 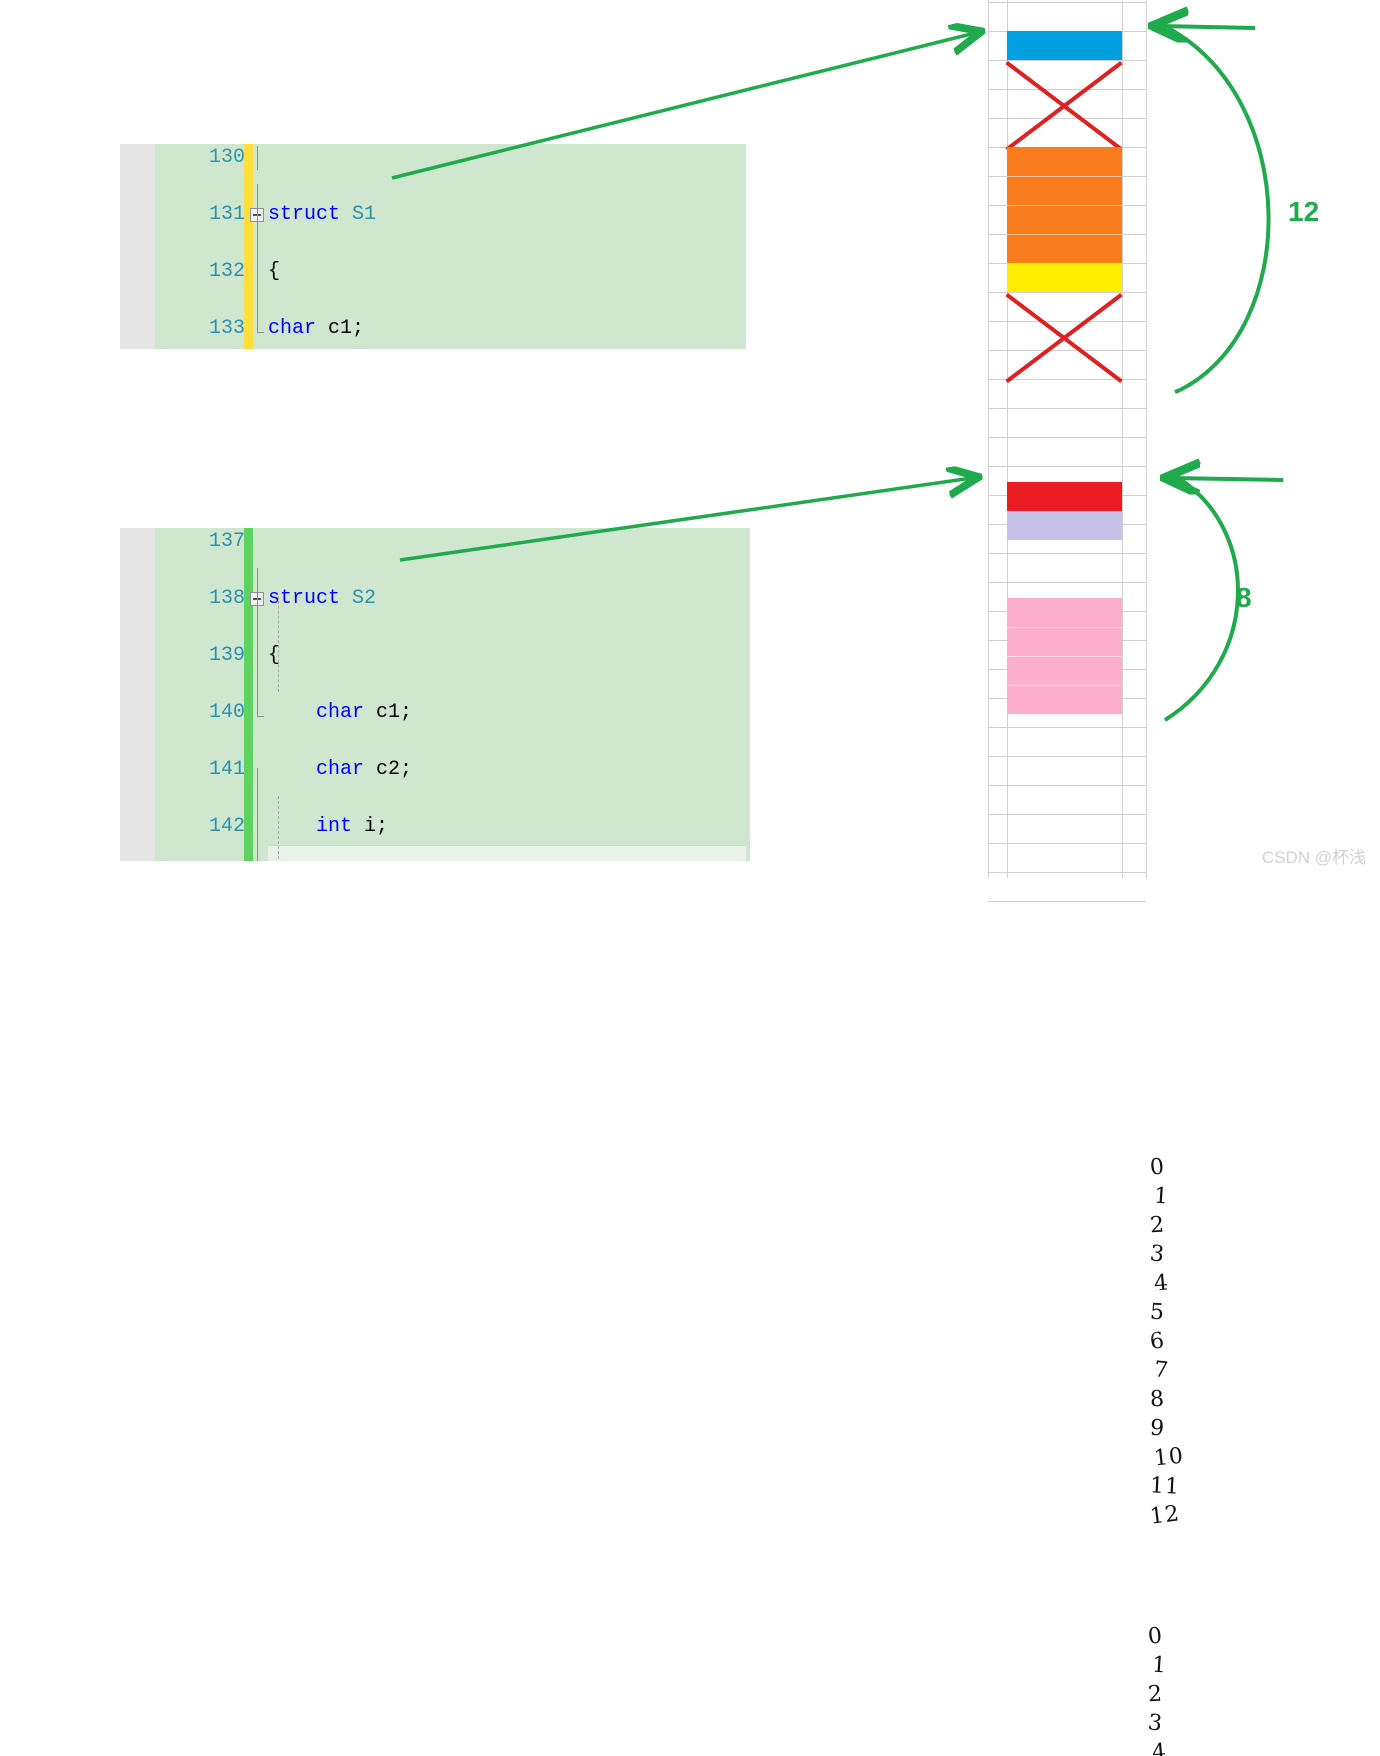 What do you see at coordinates (435, 827) in the screenshot?
I see `code-line: 142 int i;` at bounding box center [435, 827].